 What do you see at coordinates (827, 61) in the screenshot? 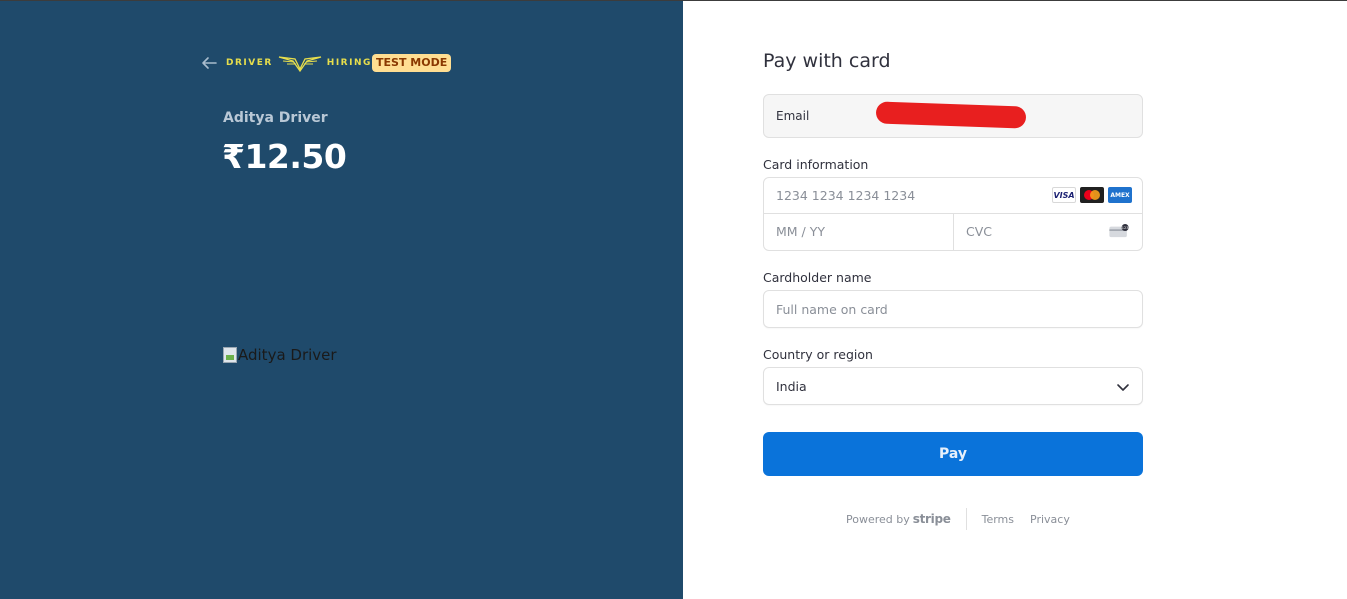
I see `page-title: Pay with card` at bounding box center [827, 61].